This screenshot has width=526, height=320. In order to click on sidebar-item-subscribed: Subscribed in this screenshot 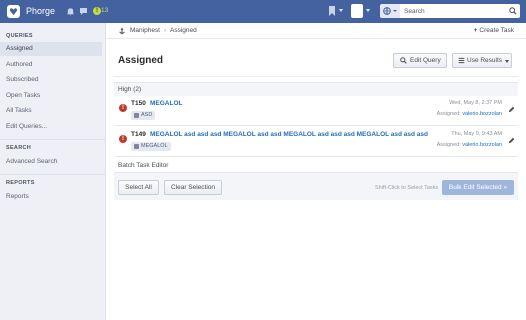, I will do `click(51, 80)`.